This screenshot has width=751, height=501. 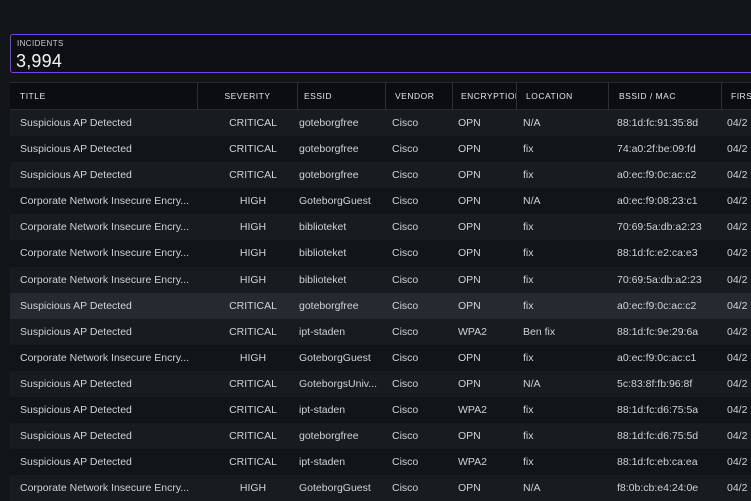 I want to click on cell-bssid: a0:ec:f9:0c:ac:c2, so click(x=657, y=305).